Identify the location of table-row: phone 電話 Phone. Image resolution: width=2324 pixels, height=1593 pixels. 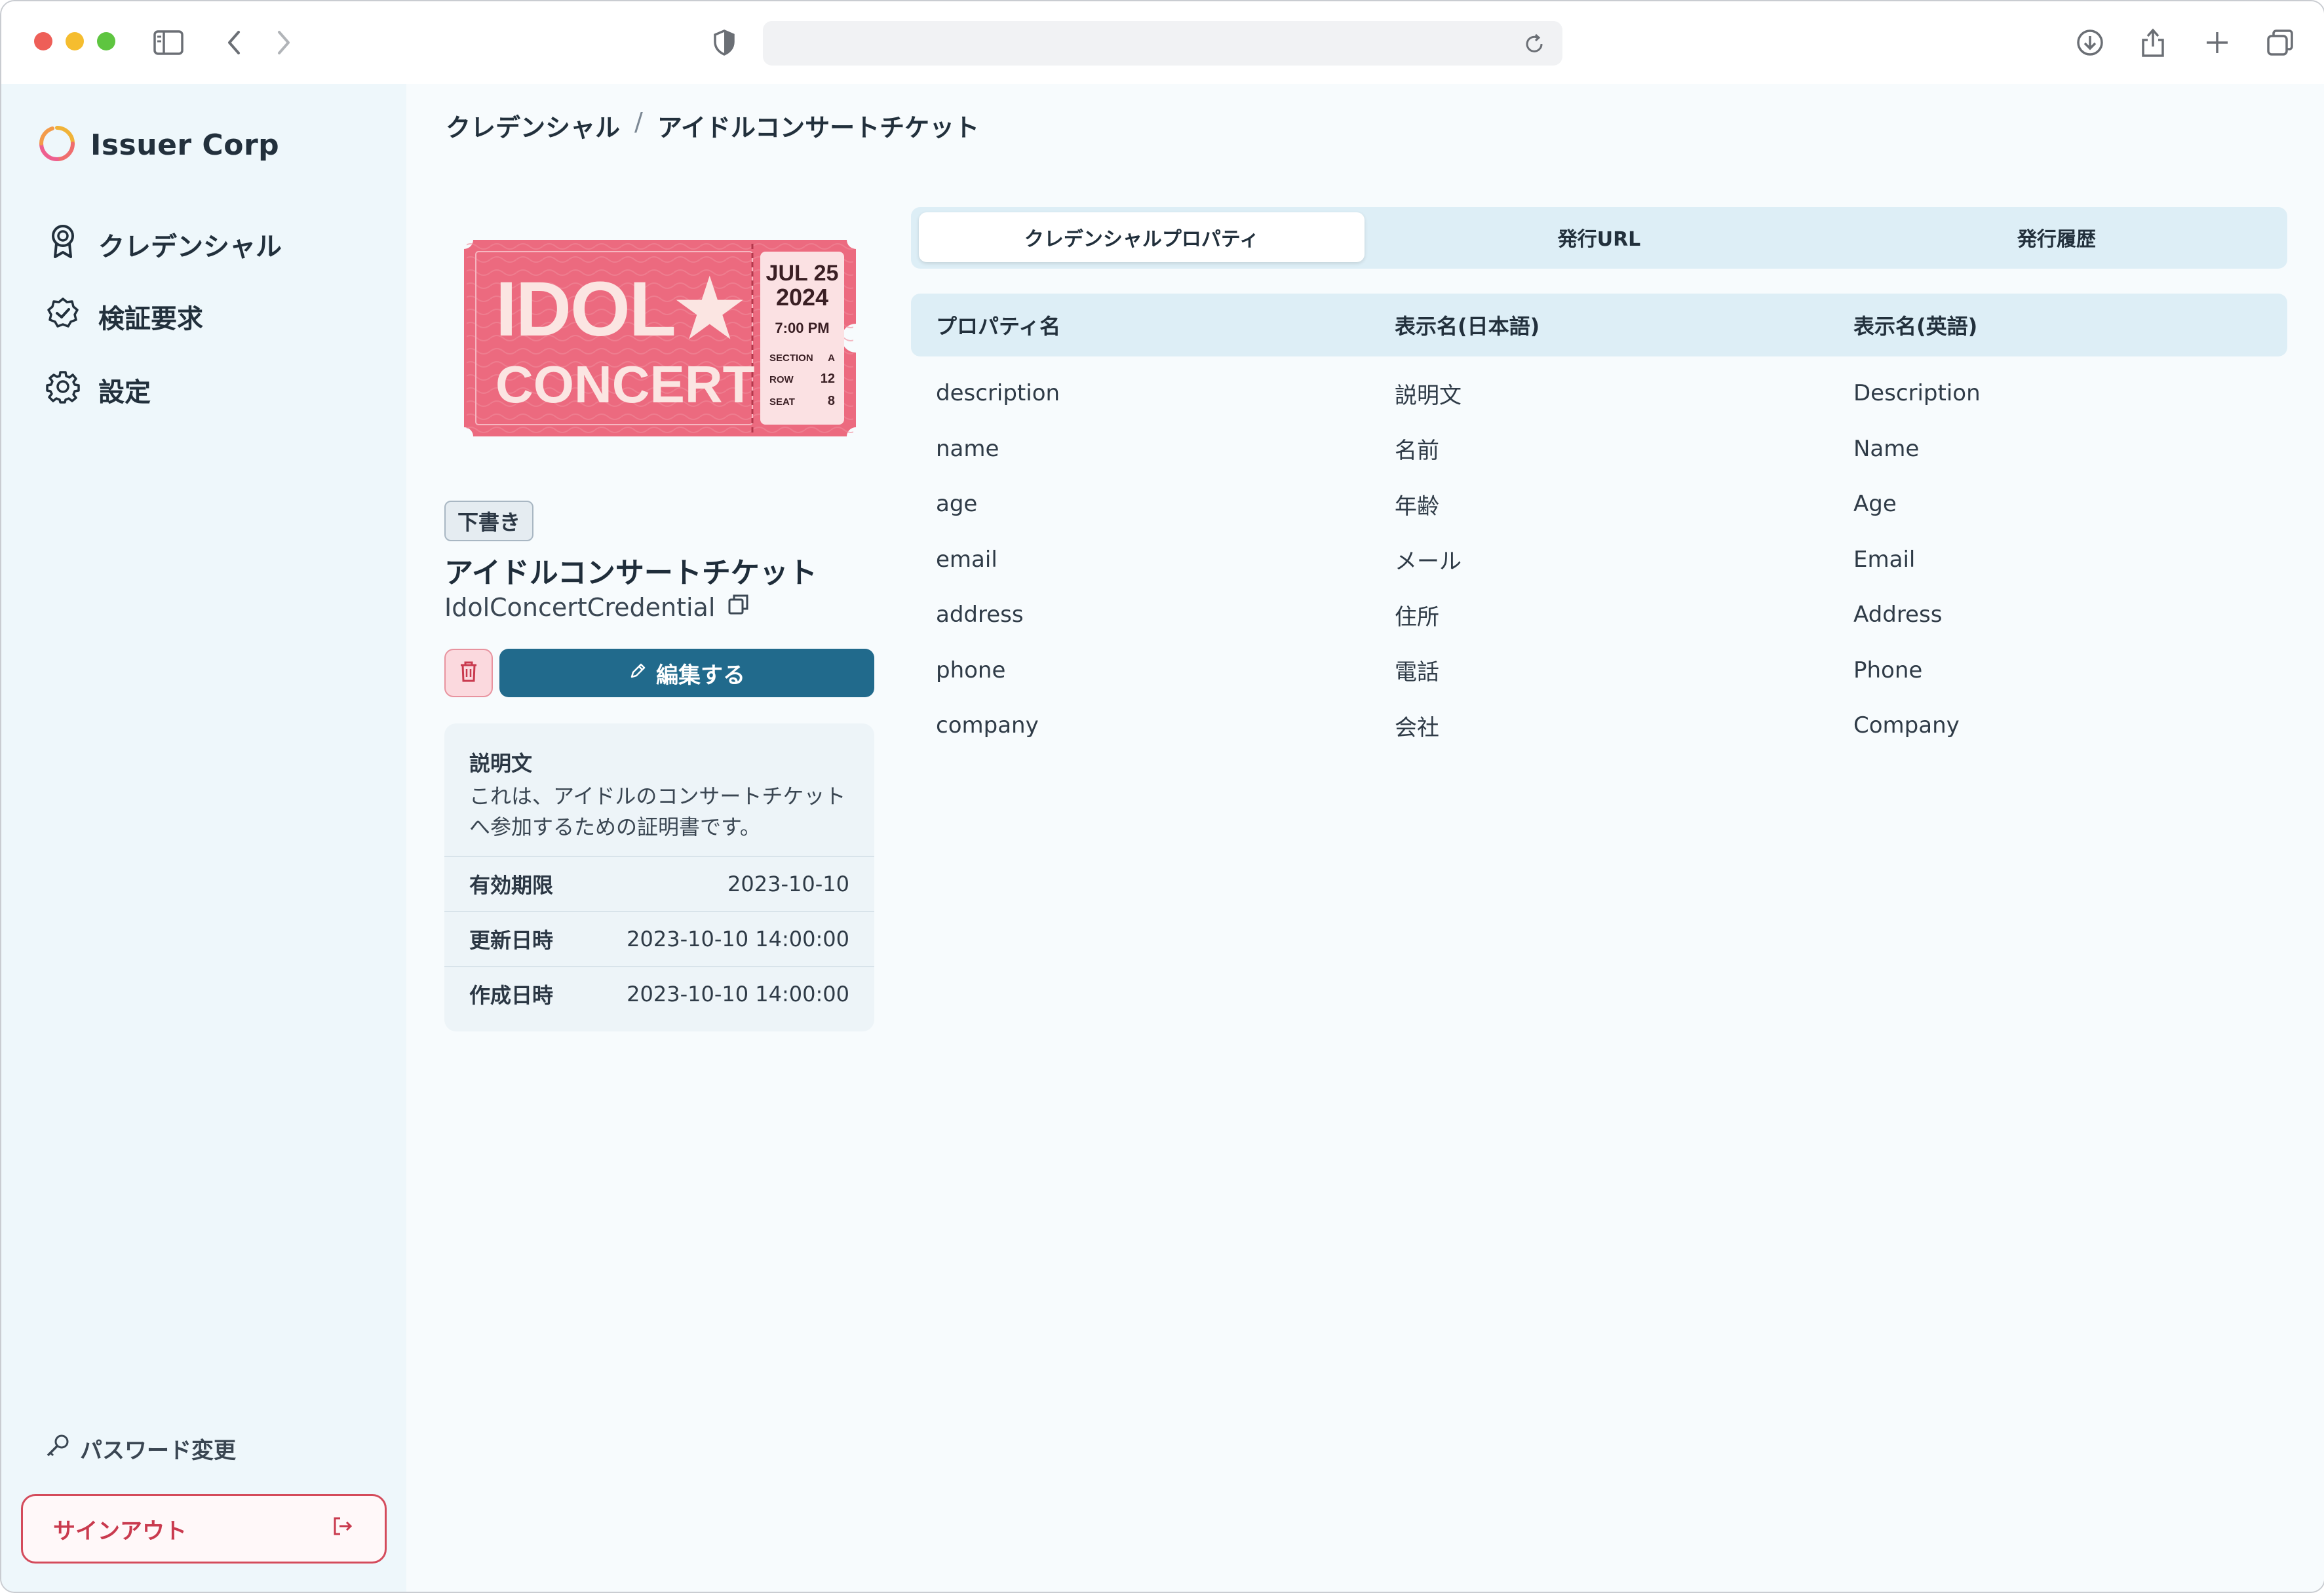
(1599, 670).